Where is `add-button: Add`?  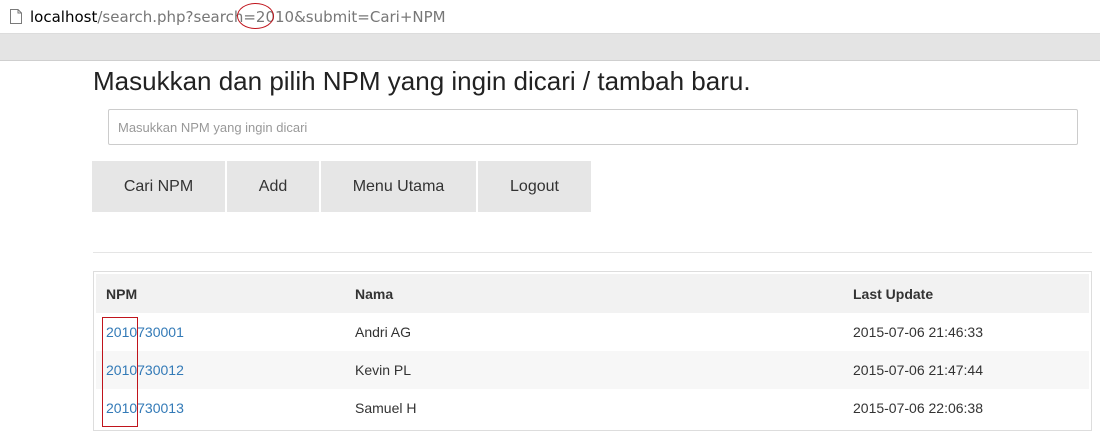 add-button: Add is located at coordinates (273, 186).